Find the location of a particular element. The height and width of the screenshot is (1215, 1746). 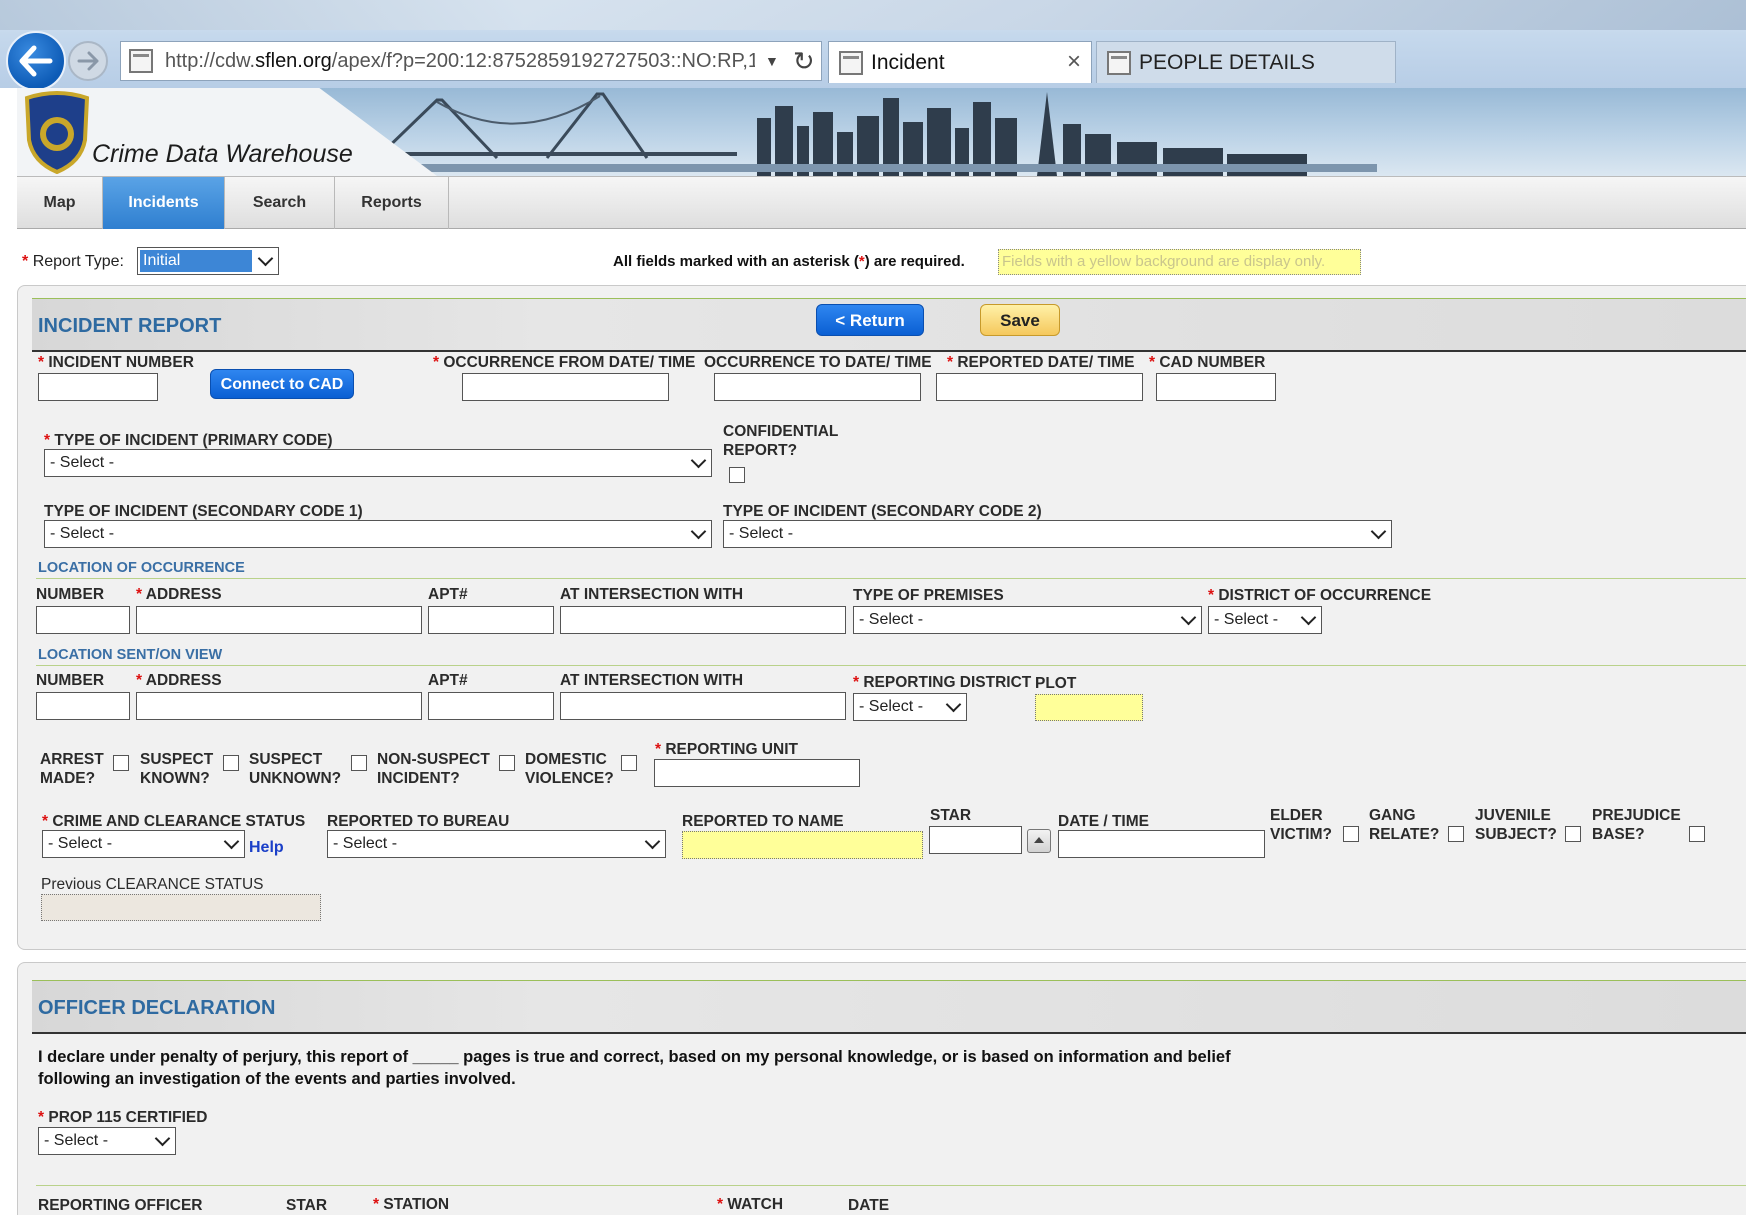

arrest-made-label: ARREST MADE? is located at coordinates (72, 769).